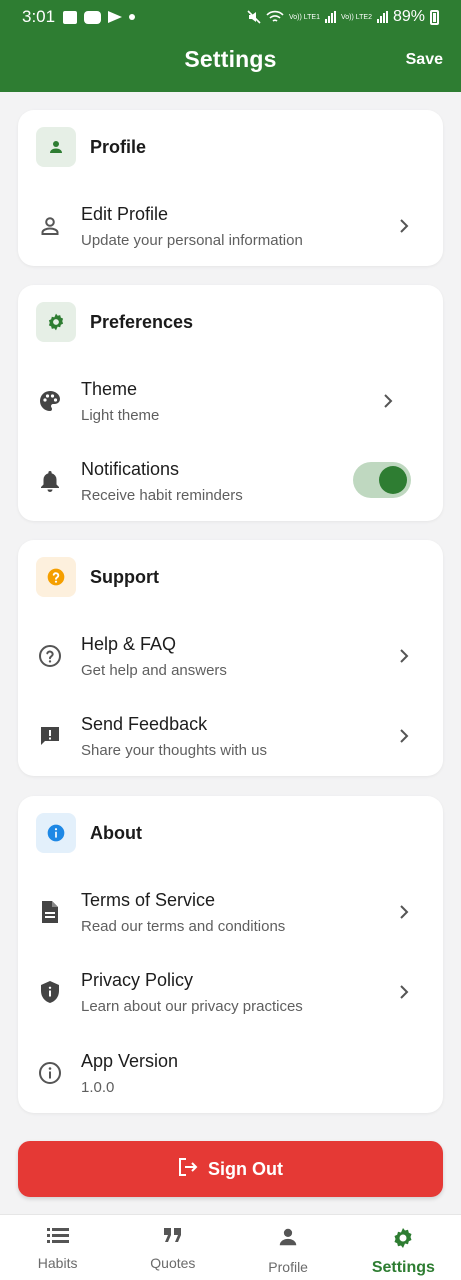 Image resolution: width=461 pixels, height=1280 pixels. I want to click on person-outline-icon, so click(50, 226).